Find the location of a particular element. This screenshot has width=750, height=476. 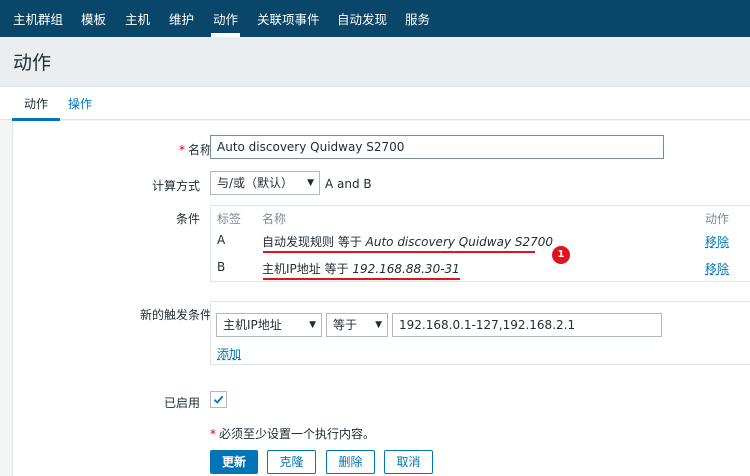

new-condition-label: 新的触发条件 is located at coordinates (175, 315).